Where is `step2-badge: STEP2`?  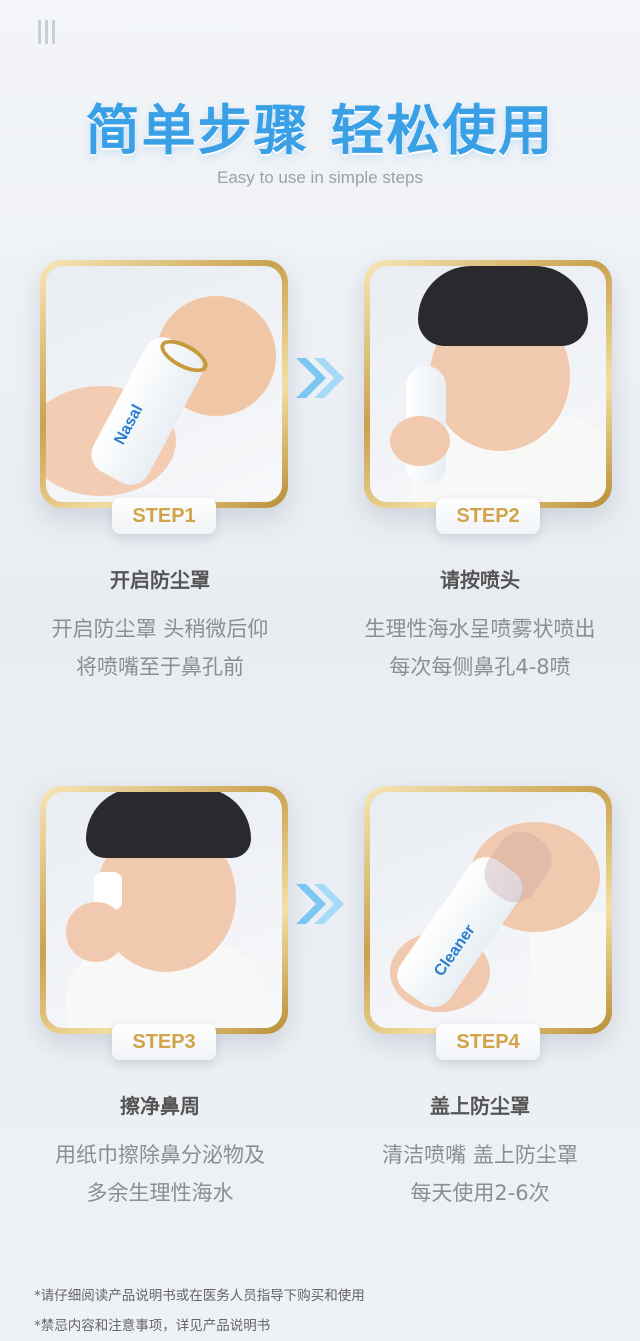 step2-badge: STEP2 is located at coordinates (488, 516).